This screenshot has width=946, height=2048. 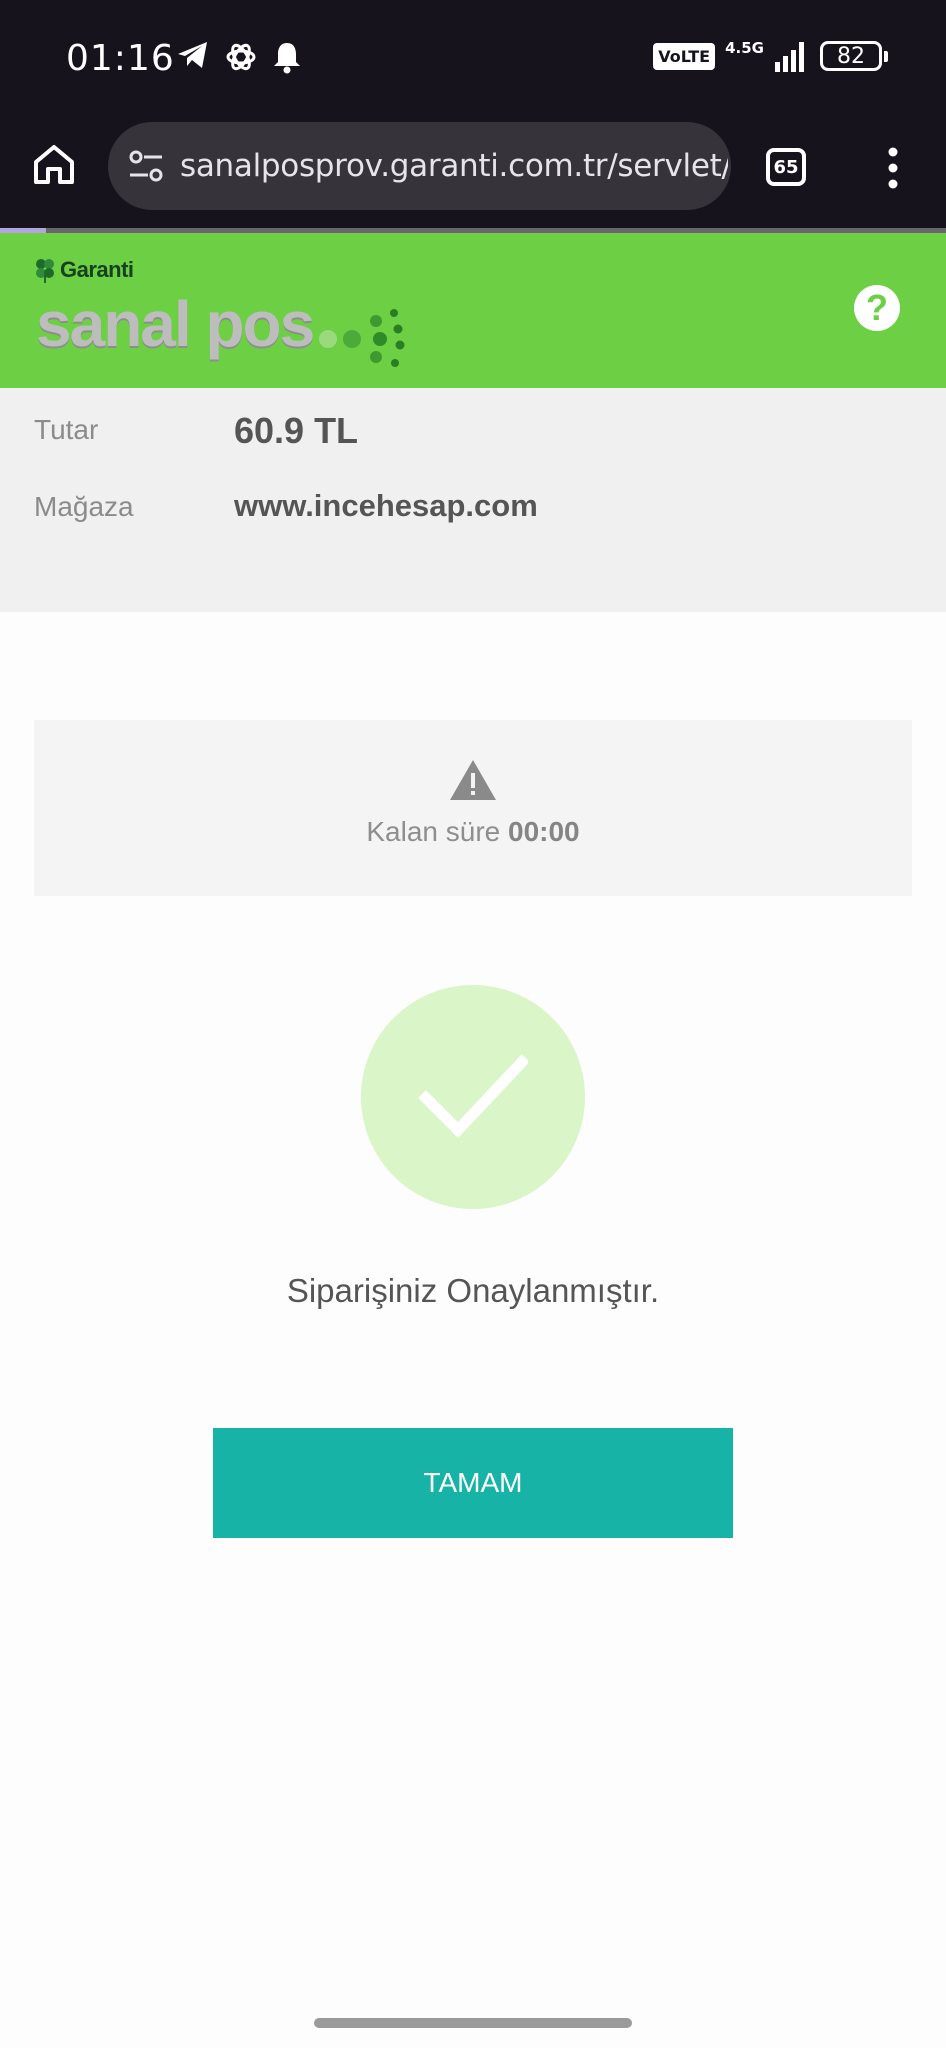 What do you see at coordinates (84, 506) in the screenshot?
I see `store-label: Mağaza` at bounding box center [84, 506].